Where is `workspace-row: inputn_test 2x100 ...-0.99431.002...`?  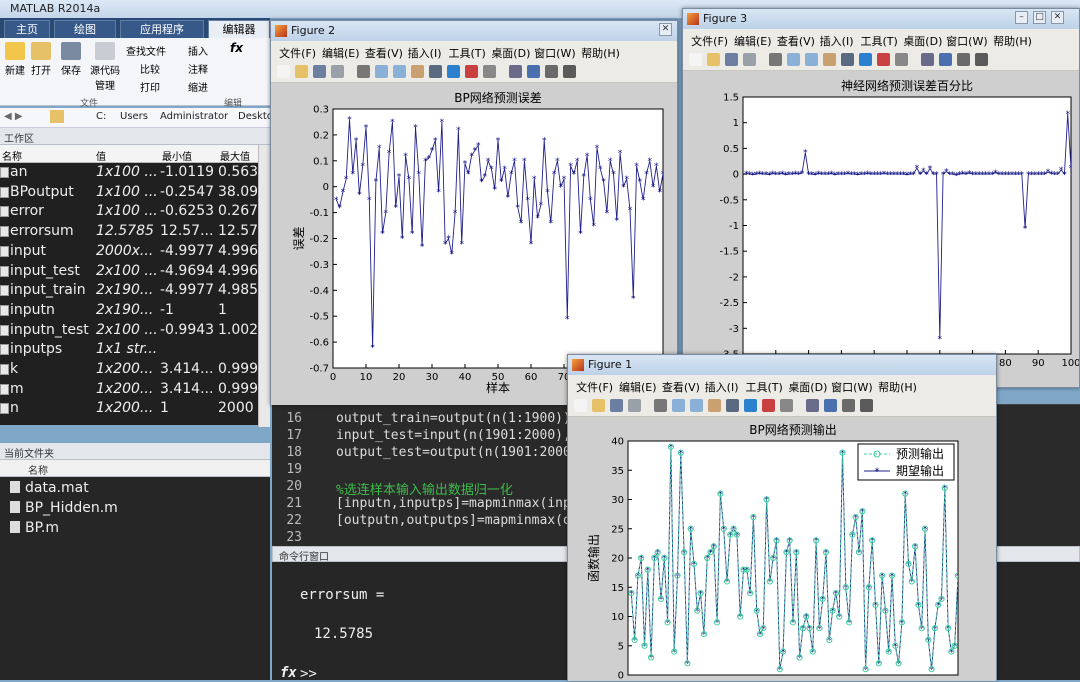 workspace-row: inputn_test 2x100 ...-0.99431.002... is located at coordinates (129, 331).